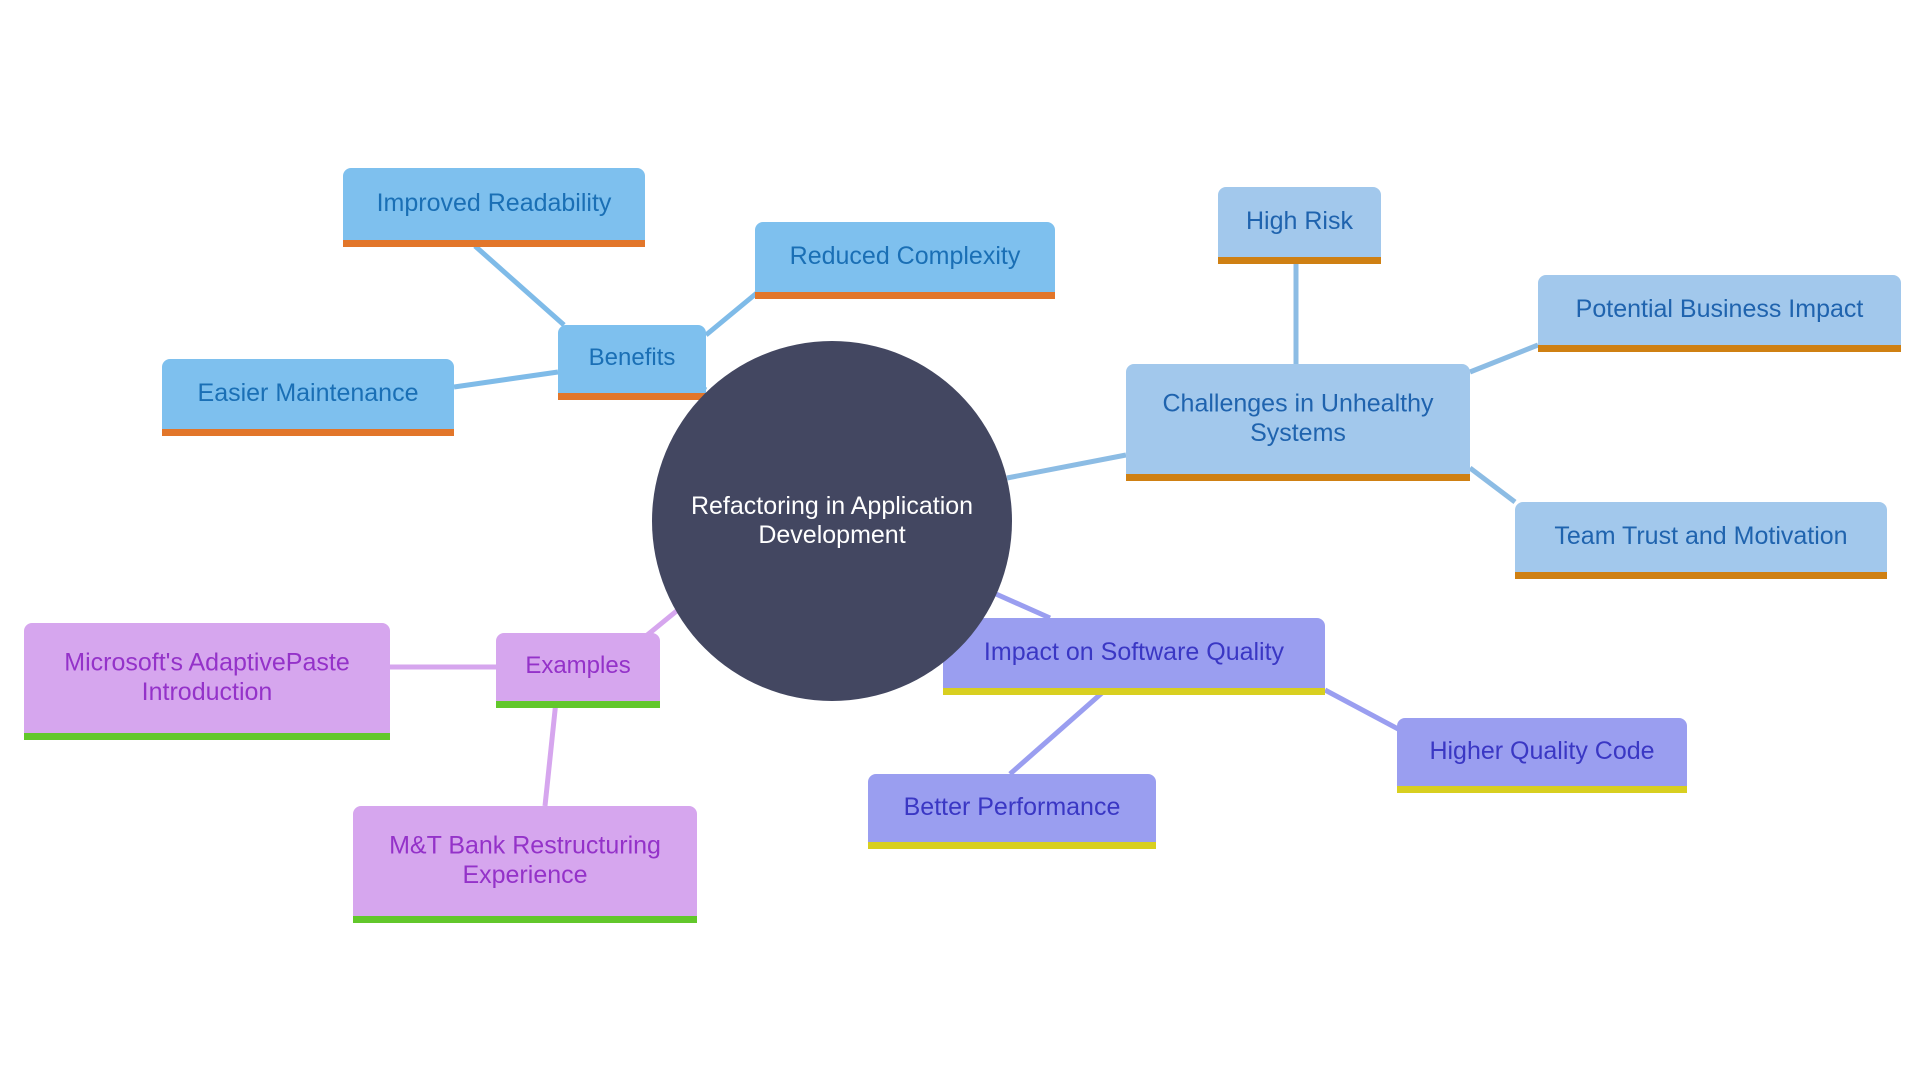 This screenshot has height=1080, width=1920. Describe the element at coordinates (525, 864) in the screenshot. I see `node-mt-bank-restructuring-experience: M&T Bank Restructuring Experience` at that location.